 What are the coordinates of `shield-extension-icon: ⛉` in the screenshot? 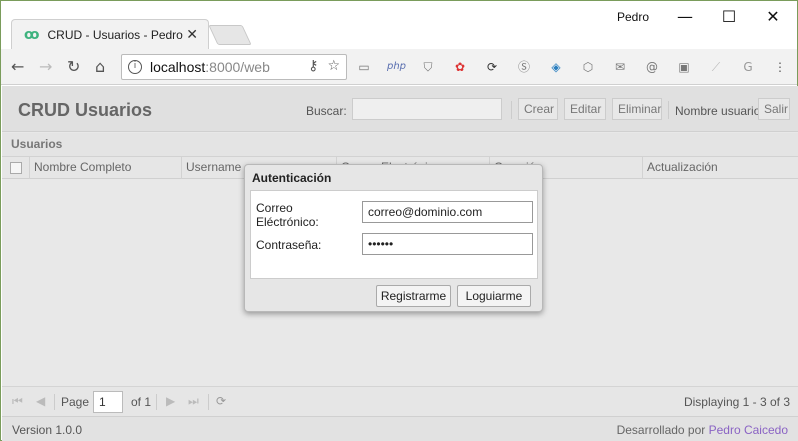 It's located at (428, 67).